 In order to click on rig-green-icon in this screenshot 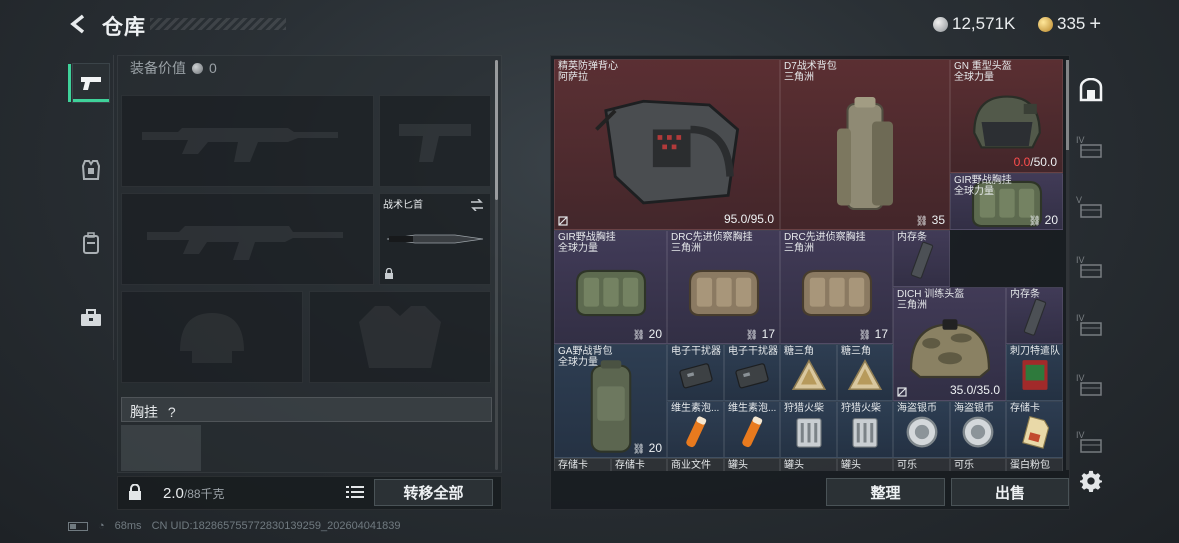, I will do `click(610, 292)`.